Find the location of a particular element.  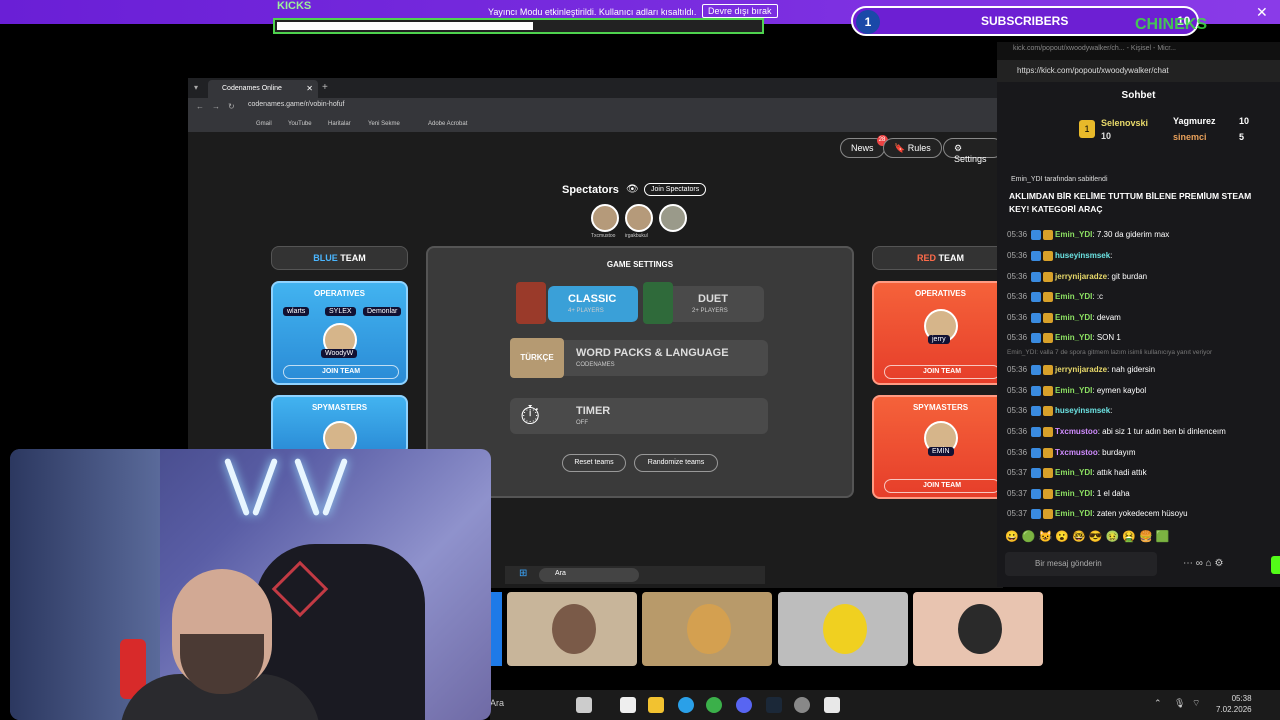

red-join-spymaster-button: JOIN TEAM is located at coordinates (942, 486).